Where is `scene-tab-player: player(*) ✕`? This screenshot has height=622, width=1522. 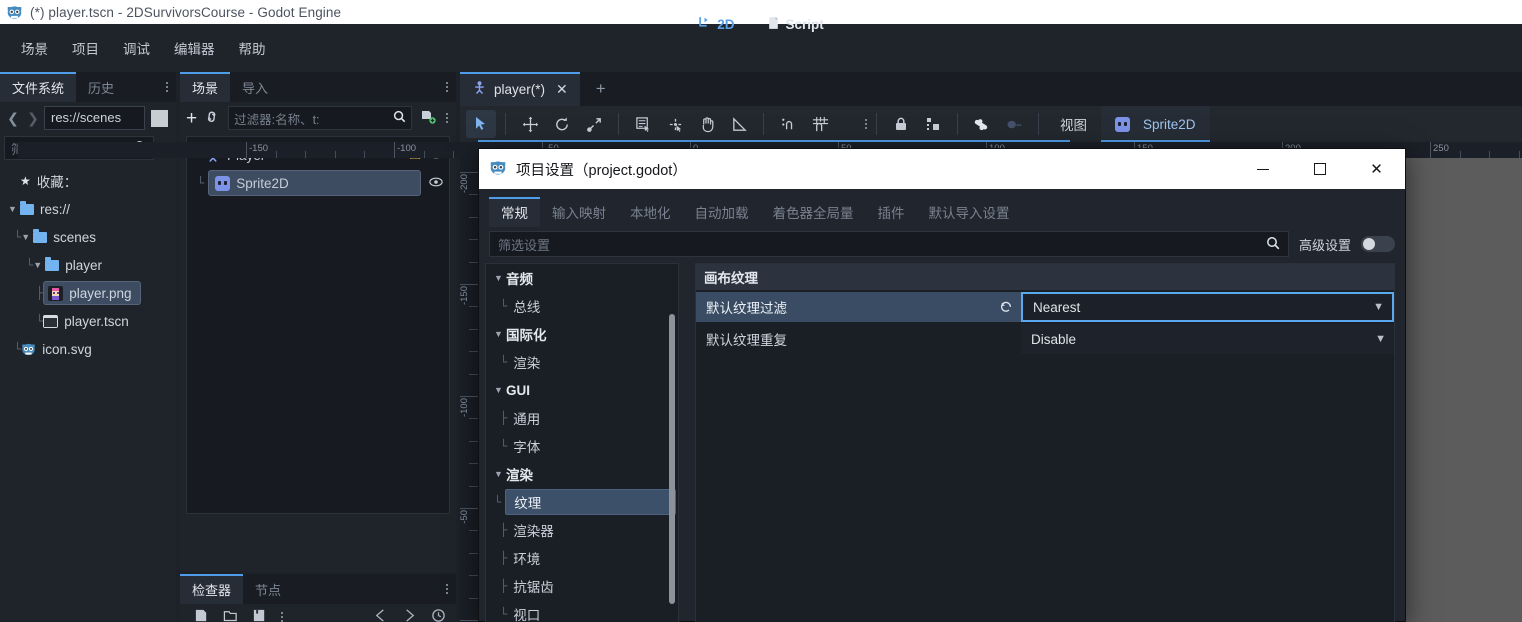
scene-tab-player: player(*) ✕ is located at coordinates (520, 89).